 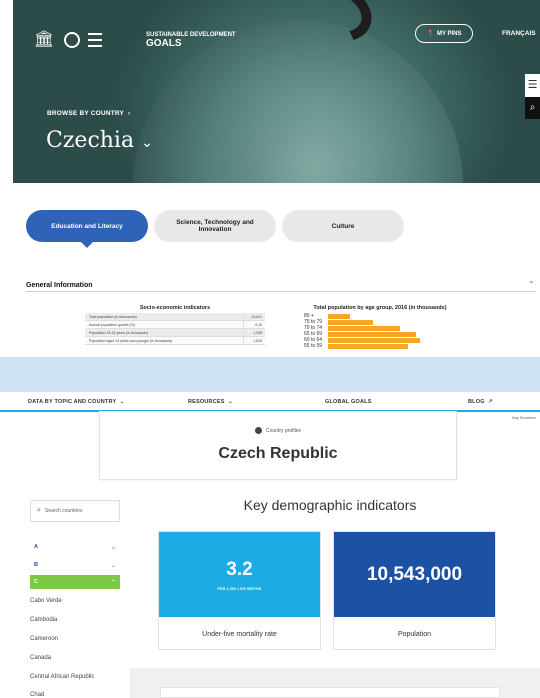 I want to click on kpi-value: 10,543,000, so click(x=414, y=574).